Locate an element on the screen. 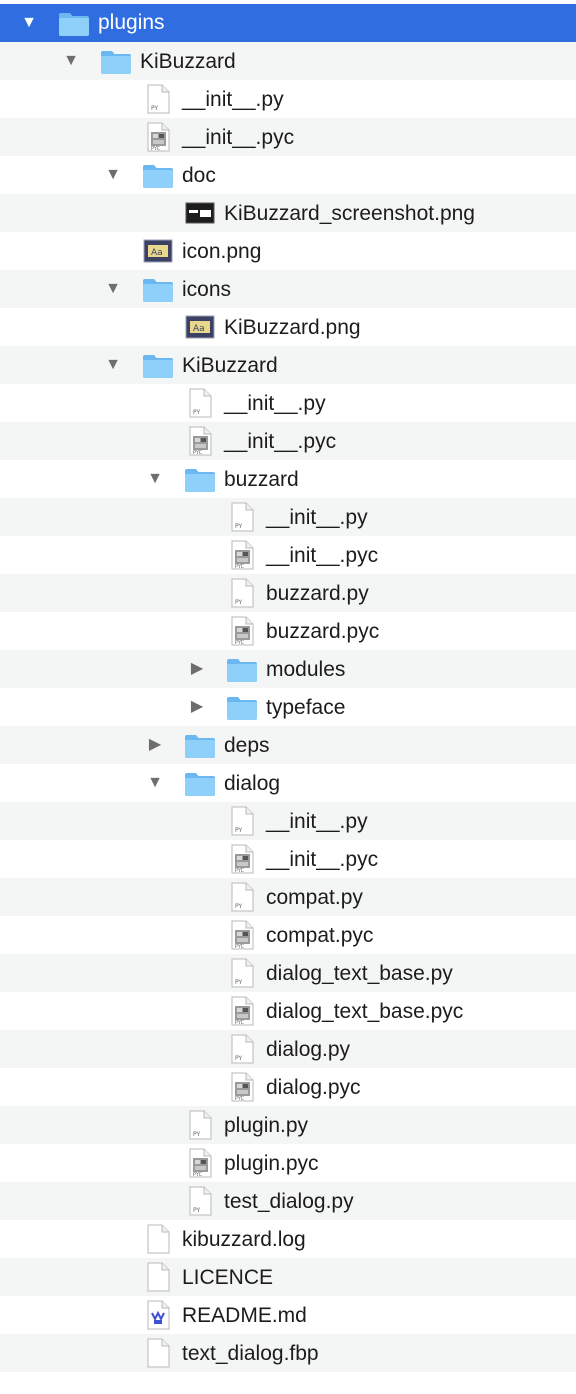 Image resolution: width=576 pixels, height=1394 pixels. file-row: PYC compat.pyc is located at coordinates (288, 935).